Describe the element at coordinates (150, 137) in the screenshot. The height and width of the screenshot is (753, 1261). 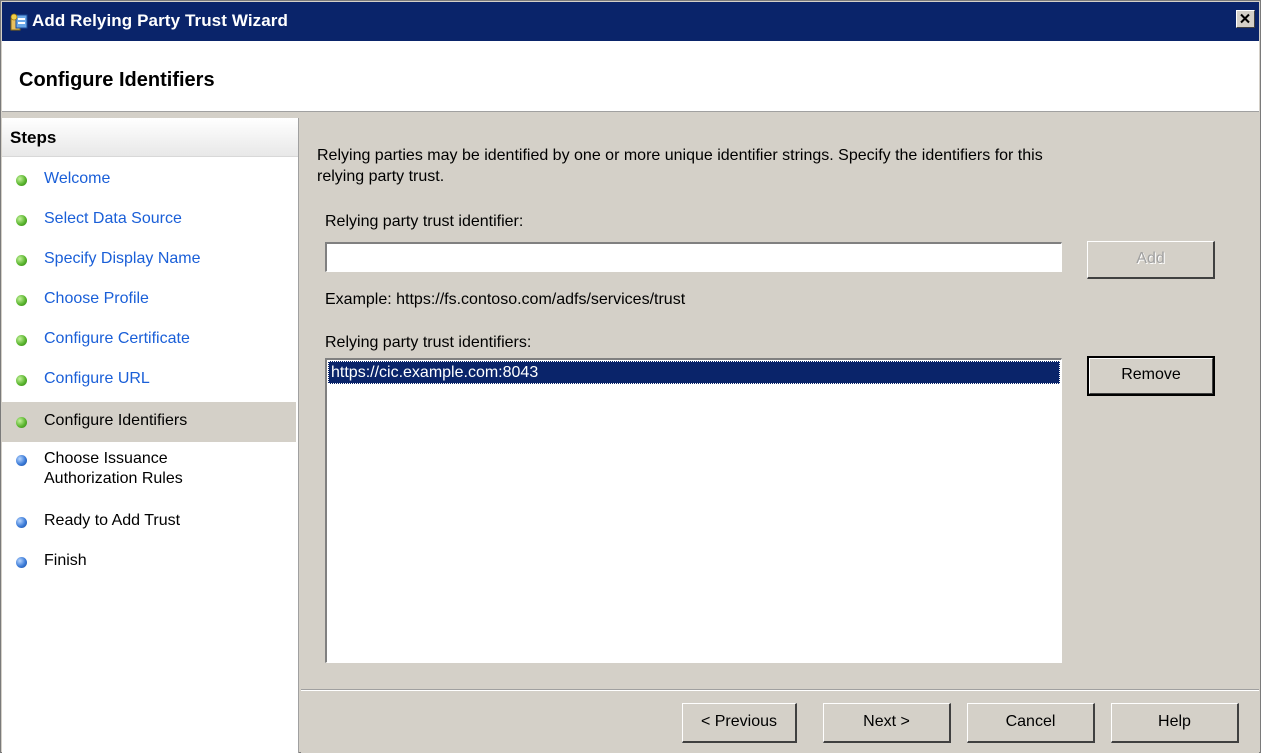
I see `steps-heading: Steps` at that location.